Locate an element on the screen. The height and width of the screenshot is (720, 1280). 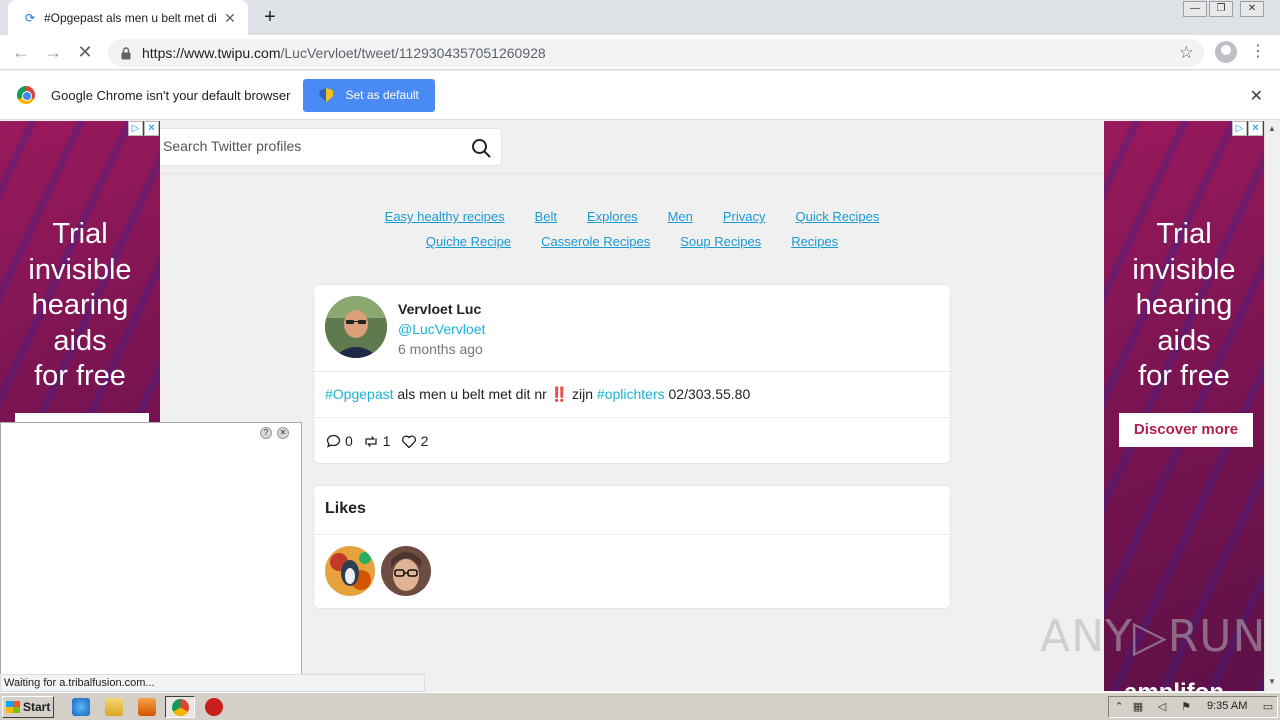
network-icon: ▦ is located at coordinates (1138, 707).